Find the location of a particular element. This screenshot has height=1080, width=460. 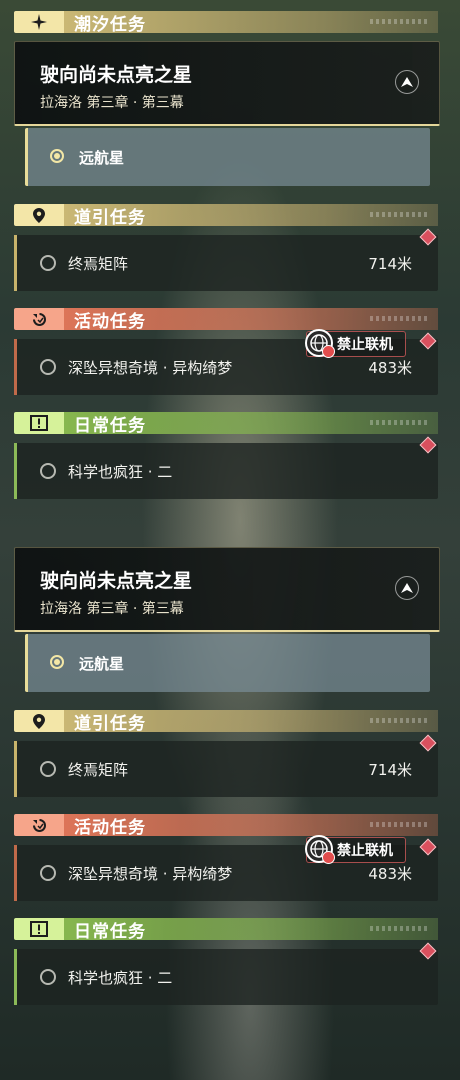

tidal-quest-header-label: 潮汐任务 is located at coordinates (110, 24).